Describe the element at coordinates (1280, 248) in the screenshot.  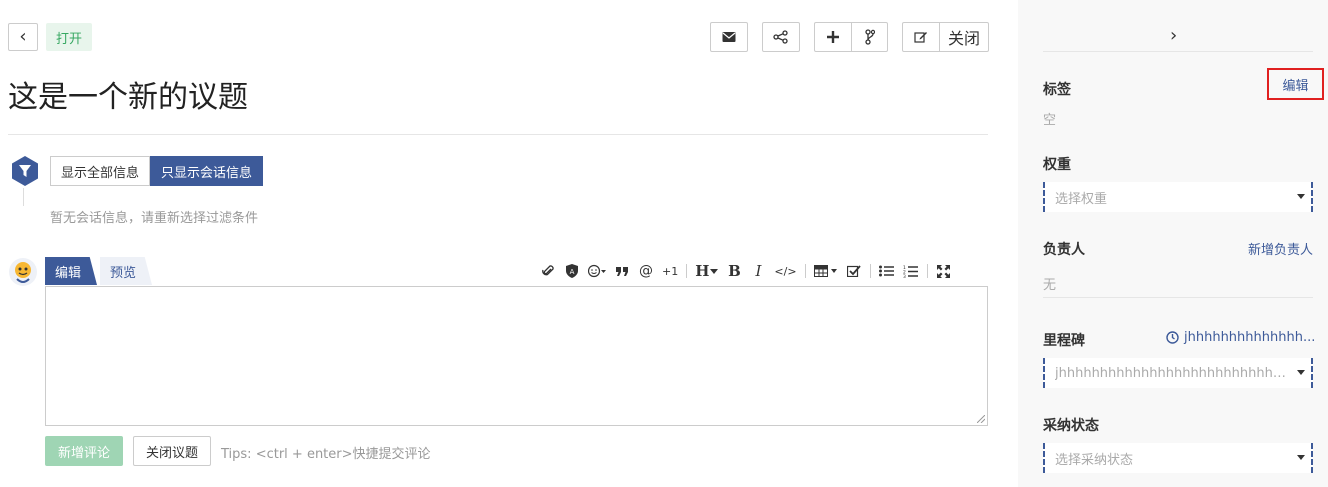
I see `add-assignee-link: 新增负责人` at that location.